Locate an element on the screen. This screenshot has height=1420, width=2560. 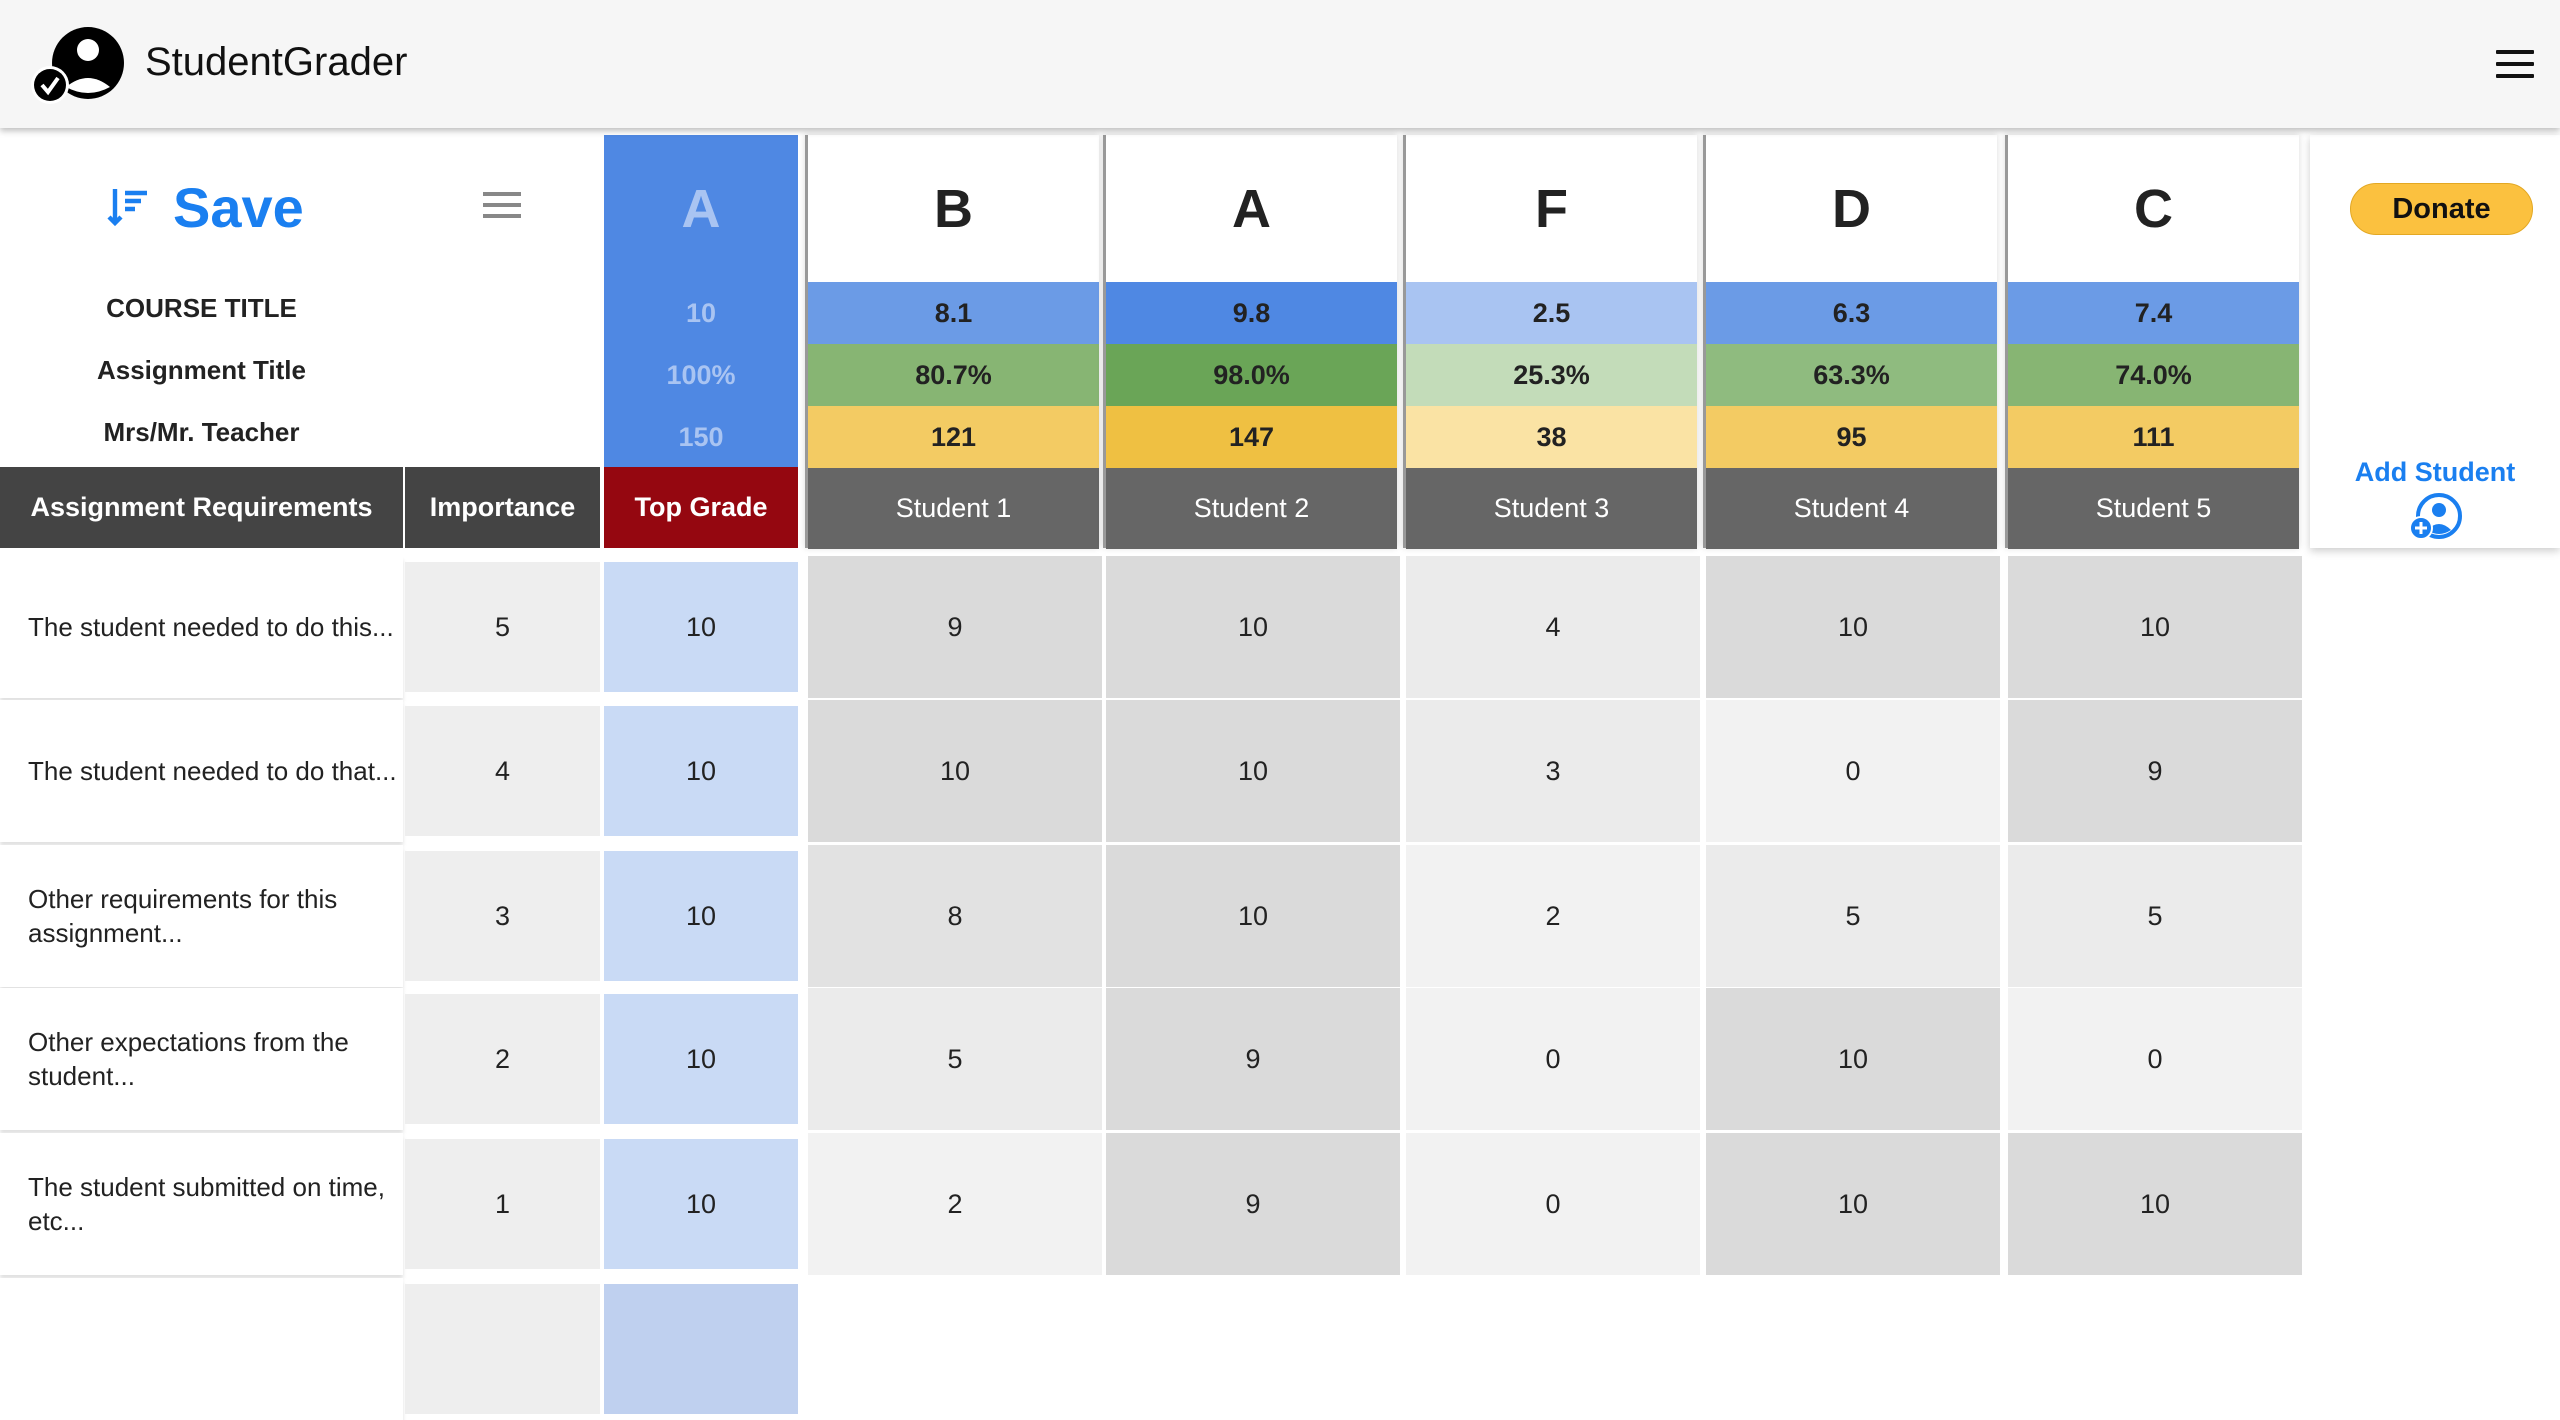
student-points: 38 is located at coordinates (1551, 437).